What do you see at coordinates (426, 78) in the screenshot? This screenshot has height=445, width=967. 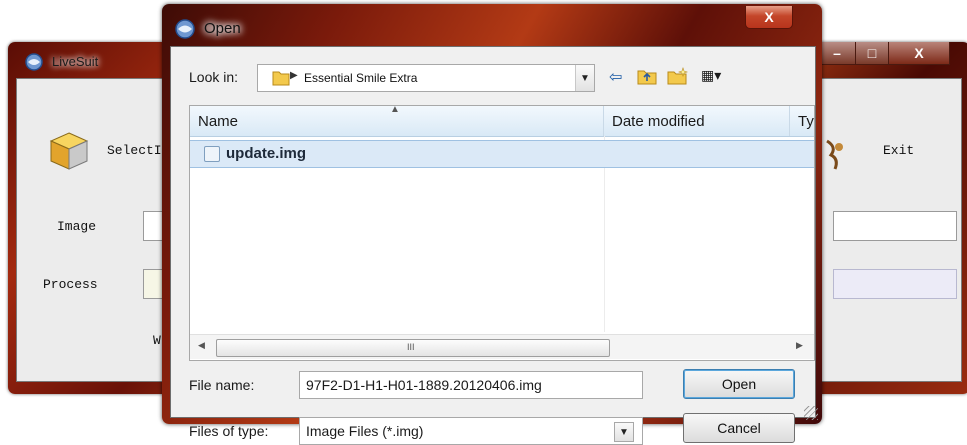 I see `look-in-combo: ▶ Essential Smile Extra ▼` at bounding box center [426, 78].